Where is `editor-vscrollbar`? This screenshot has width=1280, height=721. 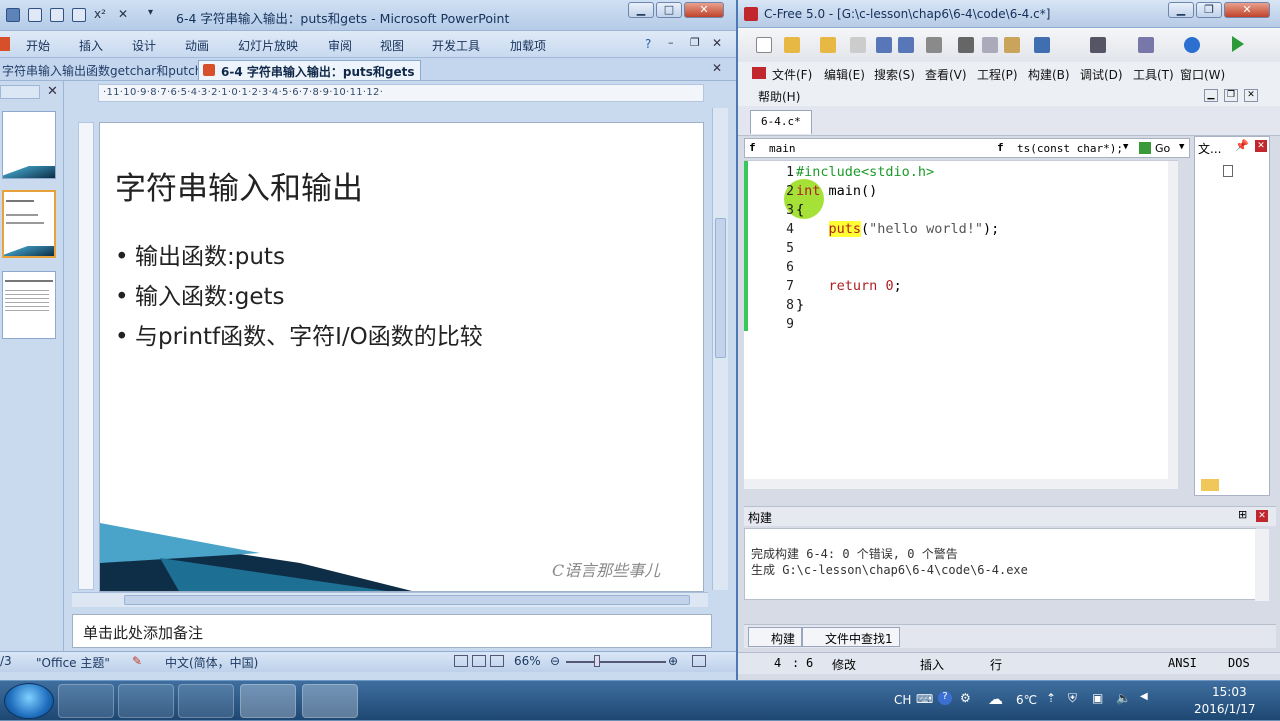
editor-vscrollbar is located at coordinates (1173, 320).